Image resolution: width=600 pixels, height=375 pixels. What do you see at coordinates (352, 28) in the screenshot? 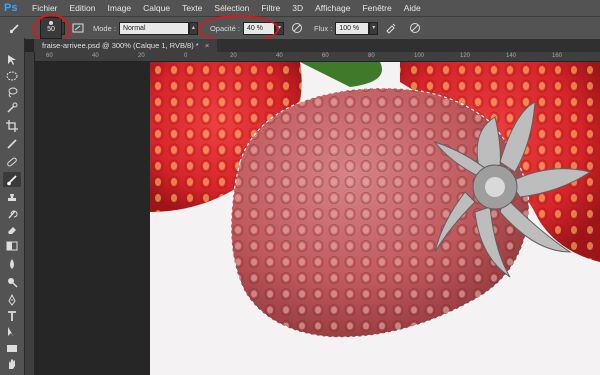
I see `flow-field: 100 %` at bounding box center [352, 28].